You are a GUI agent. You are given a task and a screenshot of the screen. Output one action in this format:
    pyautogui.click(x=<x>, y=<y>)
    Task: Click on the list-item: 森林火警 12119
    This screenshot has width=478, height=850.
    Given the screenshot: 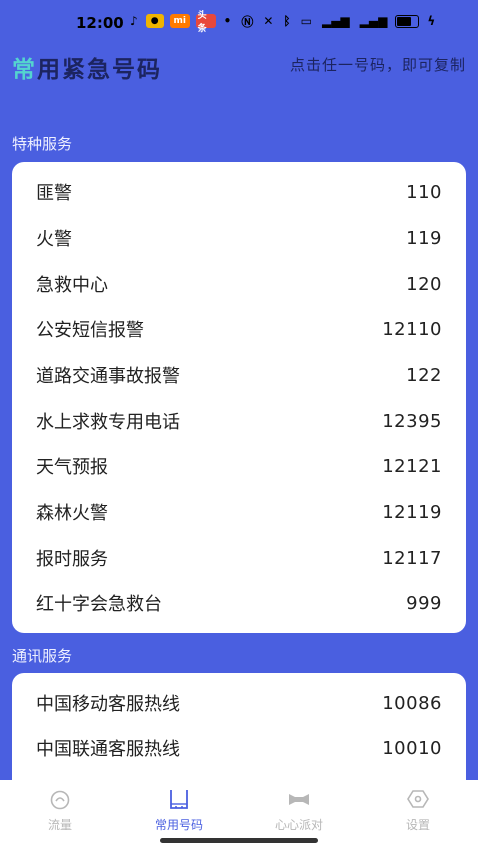 What is the action you would take?
    pyautogui.click(x=239, y=512)
    